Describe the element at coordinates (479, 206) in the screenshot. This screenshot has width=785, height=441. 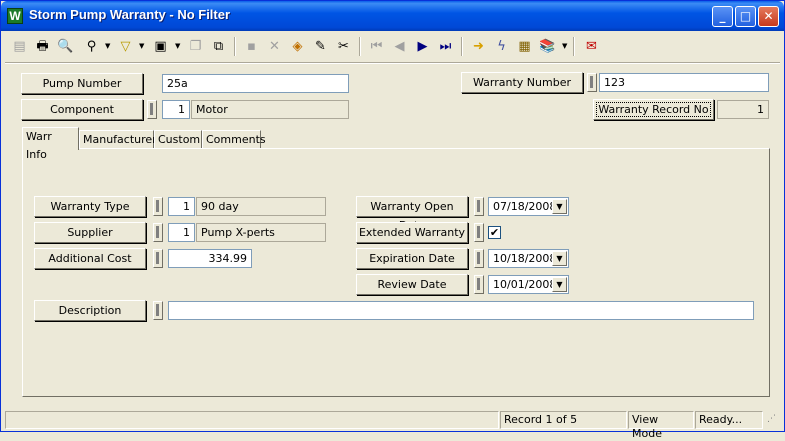
I see `open-date-lock-icon` at that location.